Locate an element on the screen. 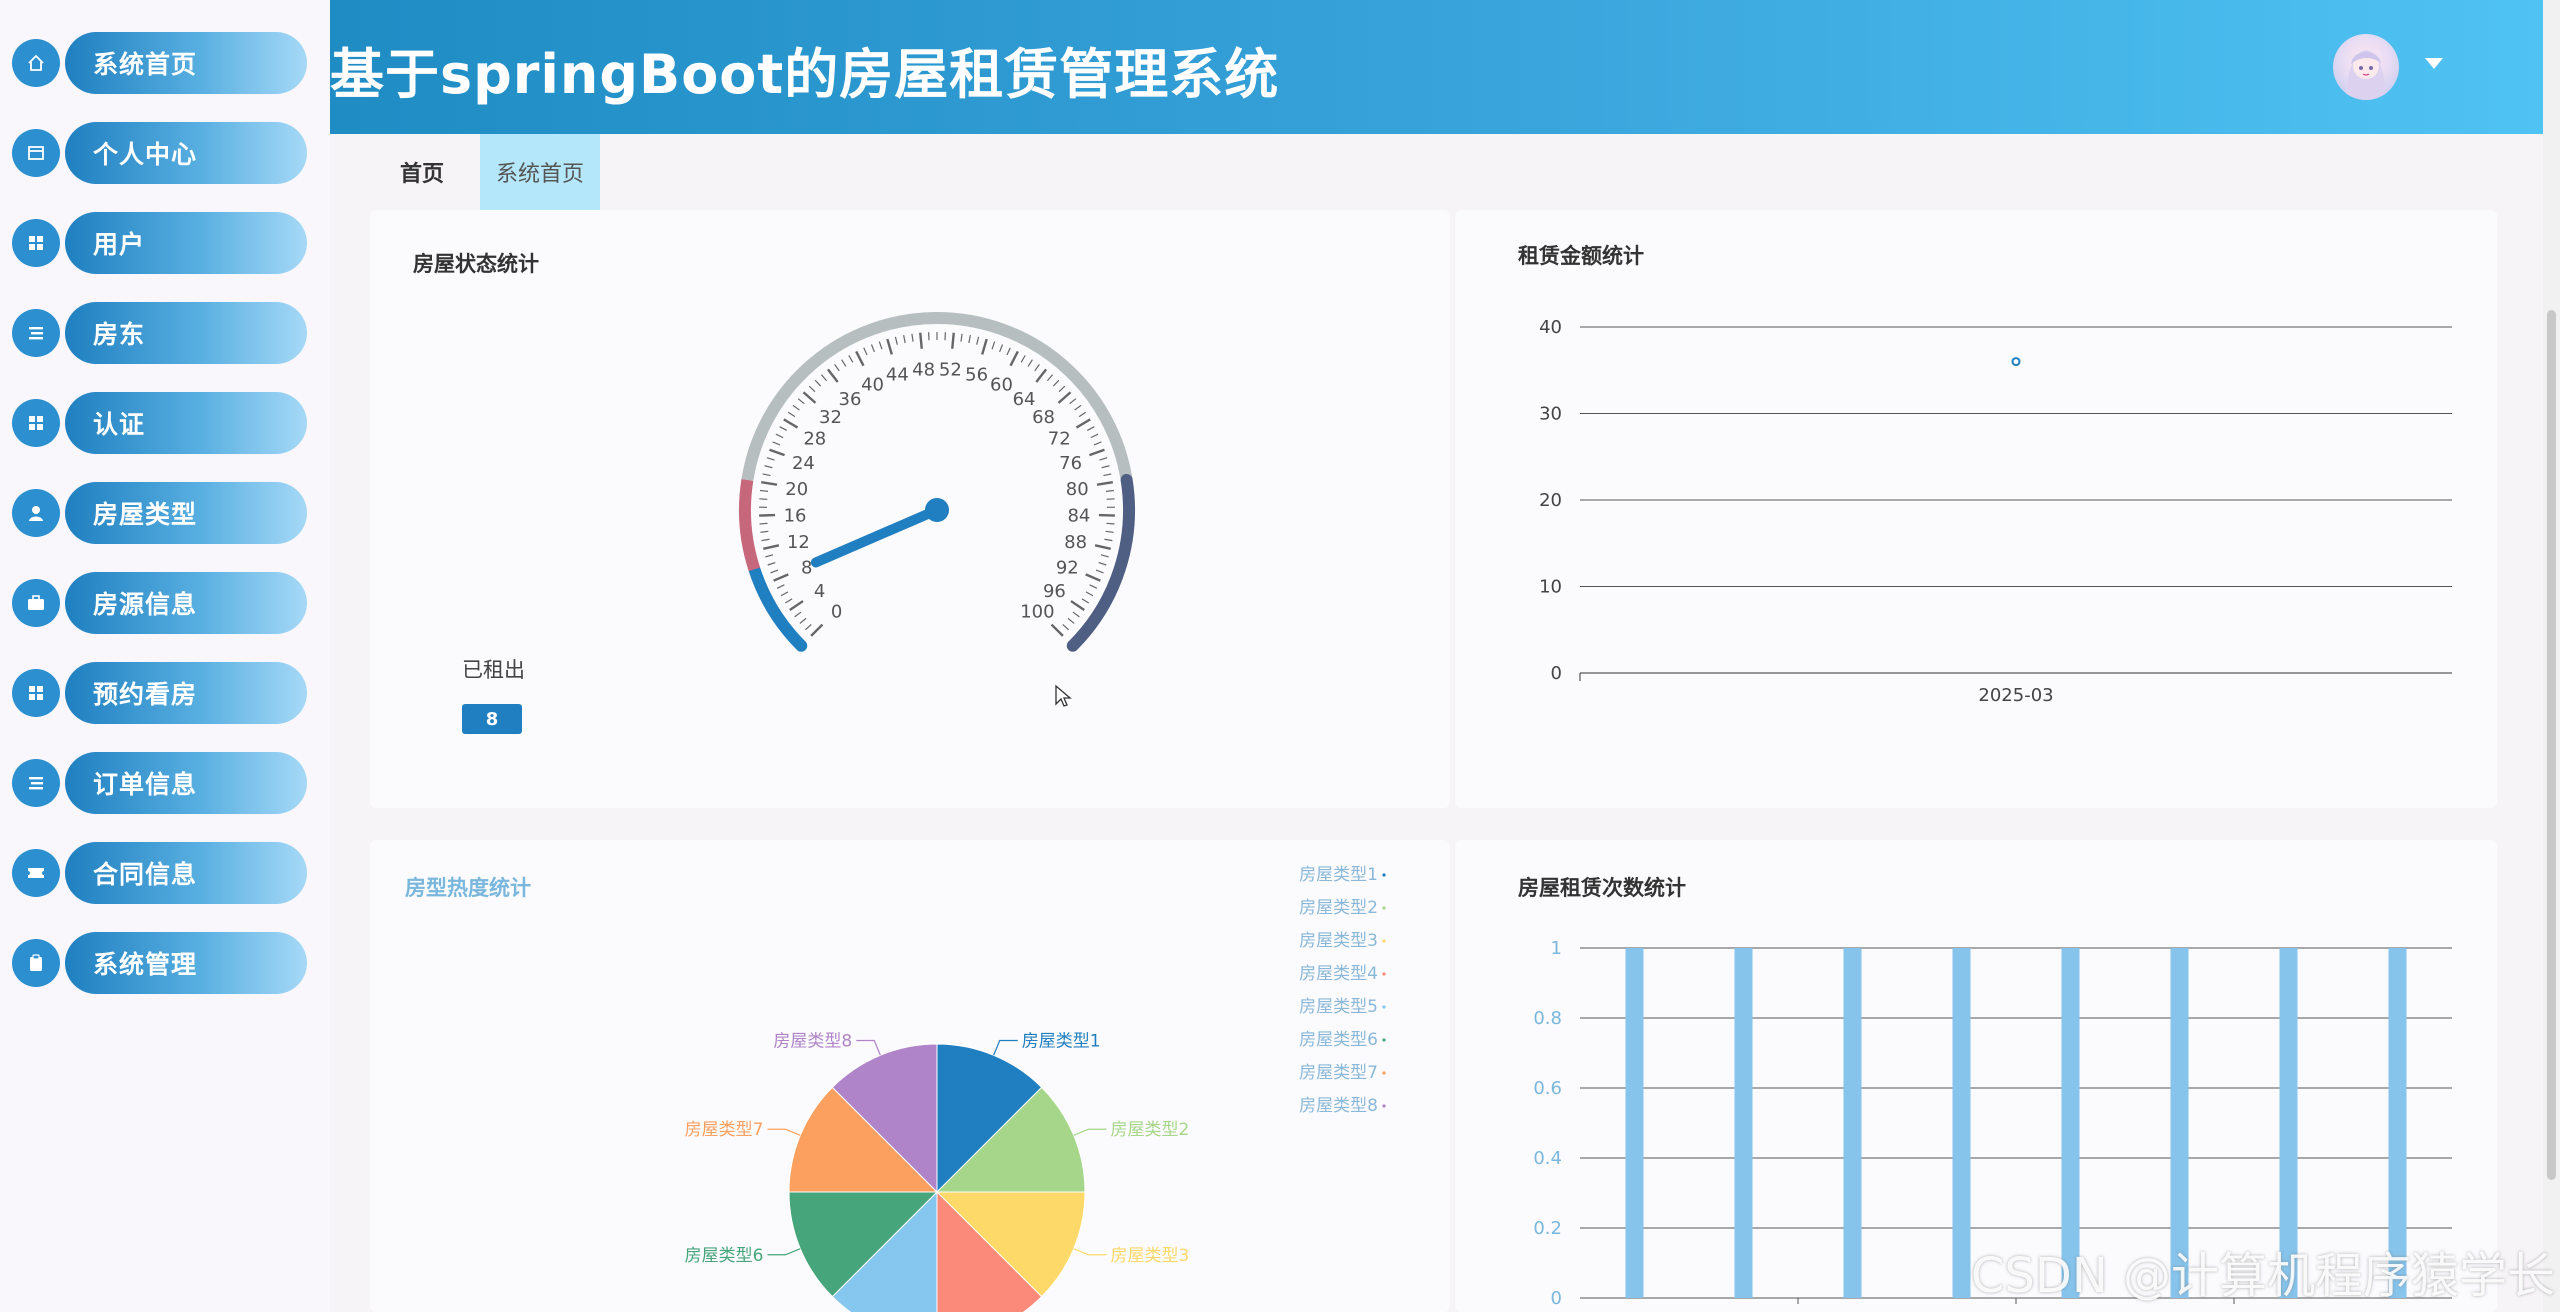 The image size is (2560, 1312). sidebar-item-11: 系统管理 is located at coordinates (159, 963).